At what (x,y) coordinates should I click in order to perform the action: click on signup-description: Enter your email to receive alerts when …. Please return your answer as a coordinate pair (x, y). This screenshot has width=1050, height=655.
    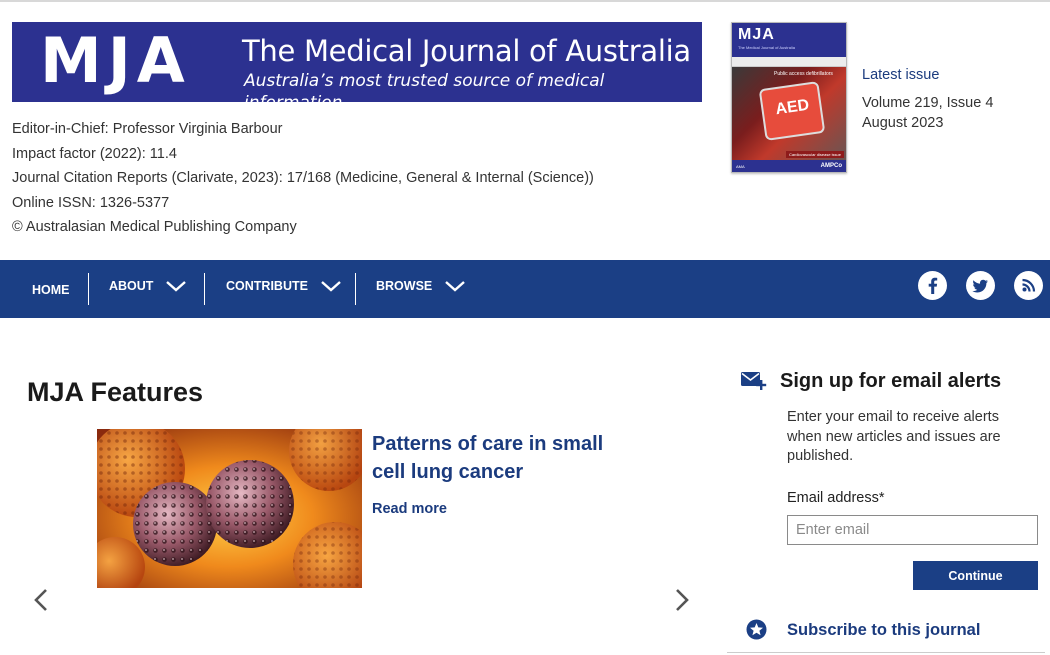
    Looking at the image, I should click on (894, 437).